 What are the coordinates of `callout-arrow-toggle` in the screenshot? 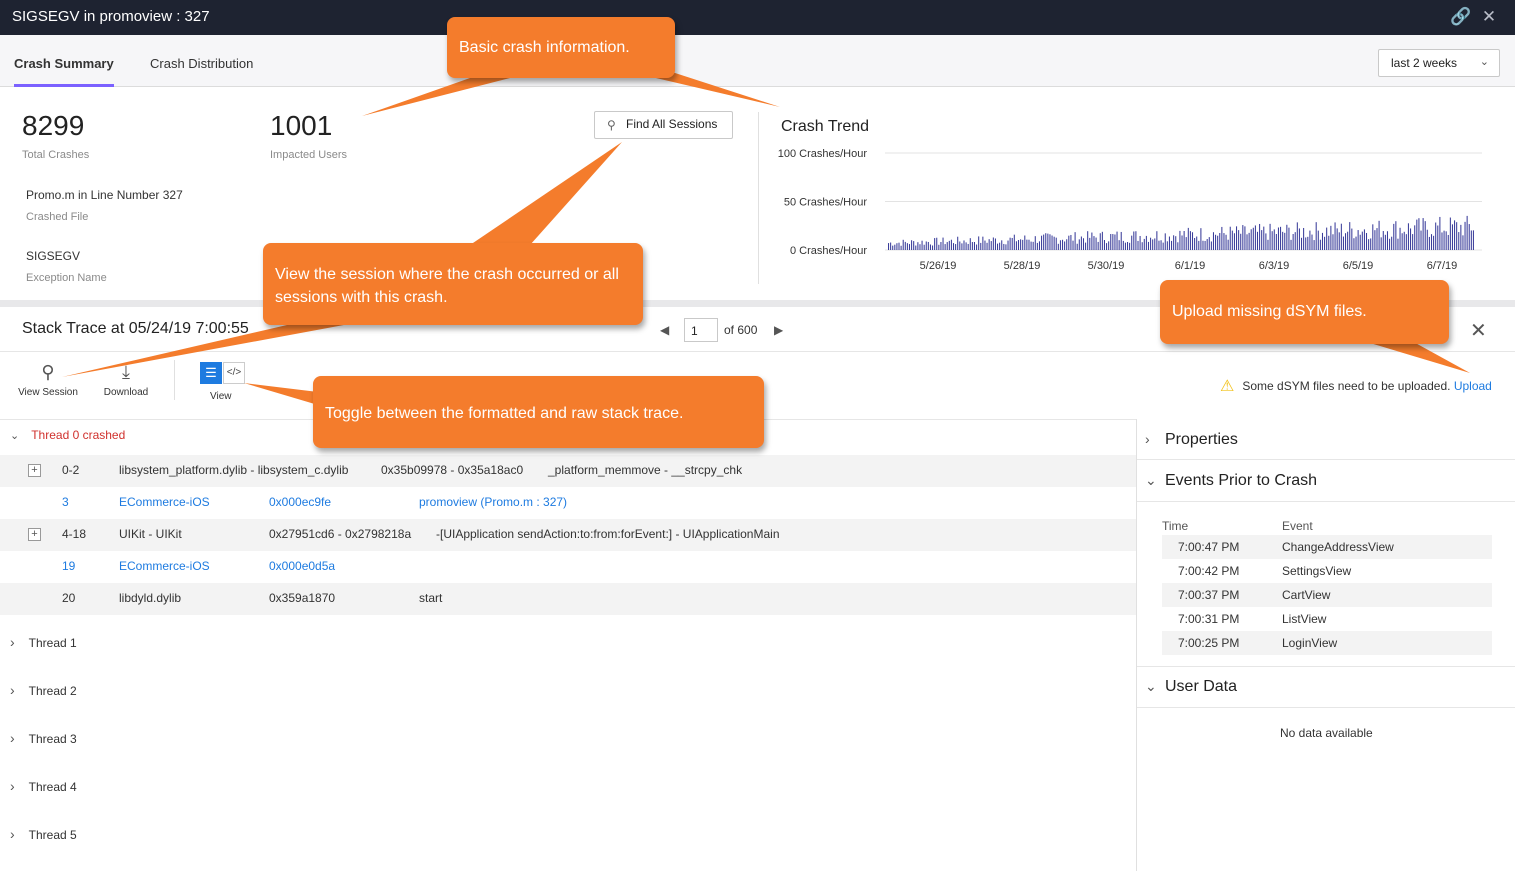 It's located at (281, 394).